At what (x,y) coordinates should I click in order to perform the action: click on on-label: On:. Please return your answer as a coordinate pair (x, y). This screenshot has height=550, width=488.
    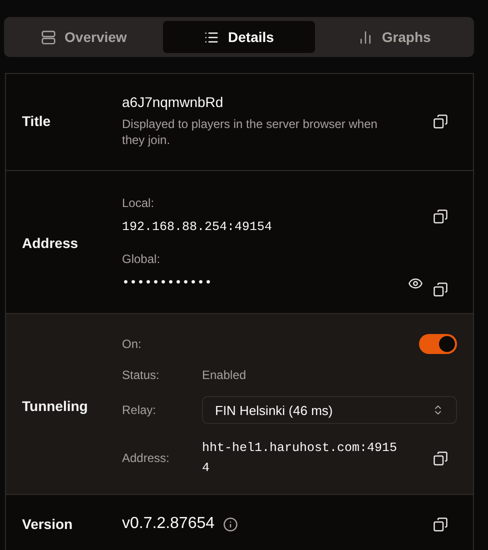
    Looking at the image, I should click on (132, 344).